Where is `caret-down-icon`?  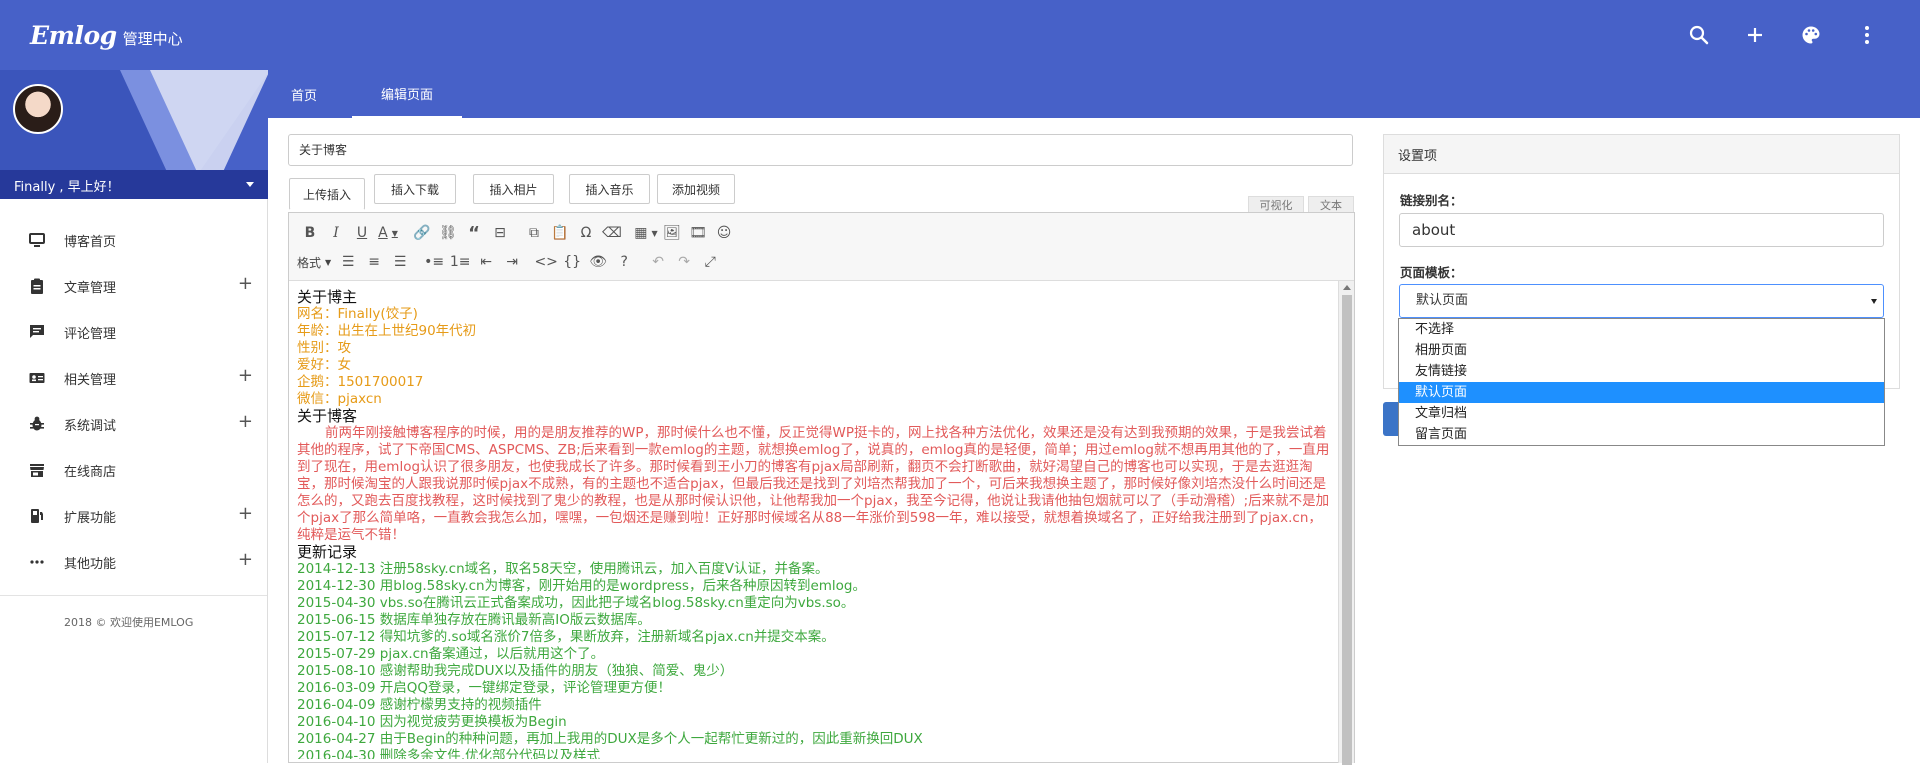
caret-down-icon is located at coordinates (250, 184).